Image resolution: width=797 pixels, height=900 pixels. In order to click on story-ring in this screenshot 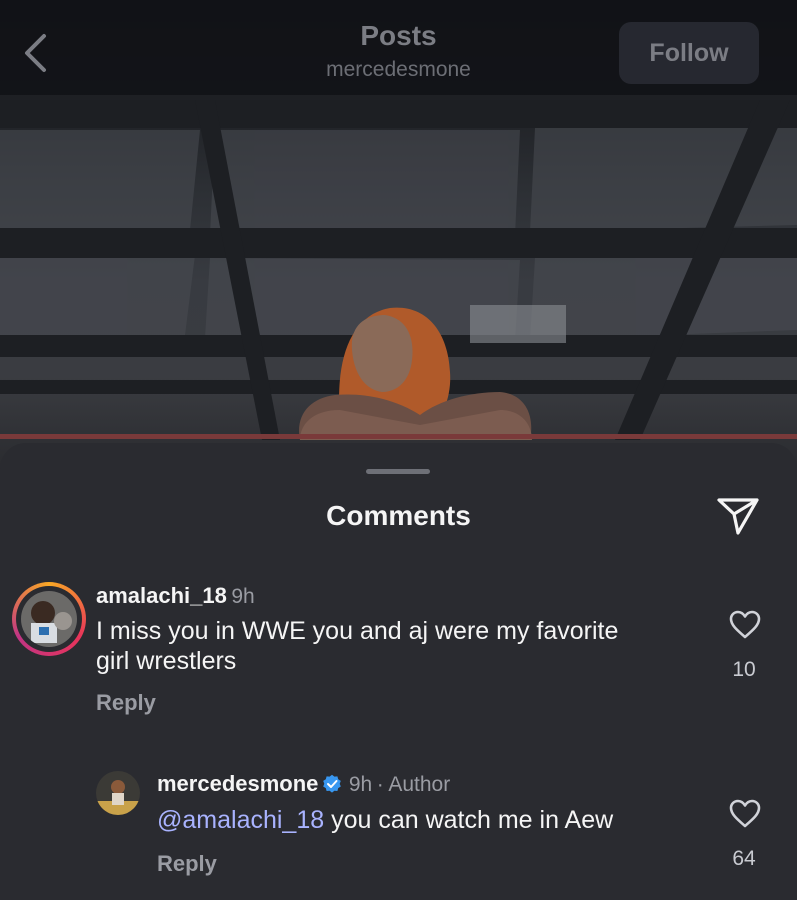, I will do `click(49, 619)`.